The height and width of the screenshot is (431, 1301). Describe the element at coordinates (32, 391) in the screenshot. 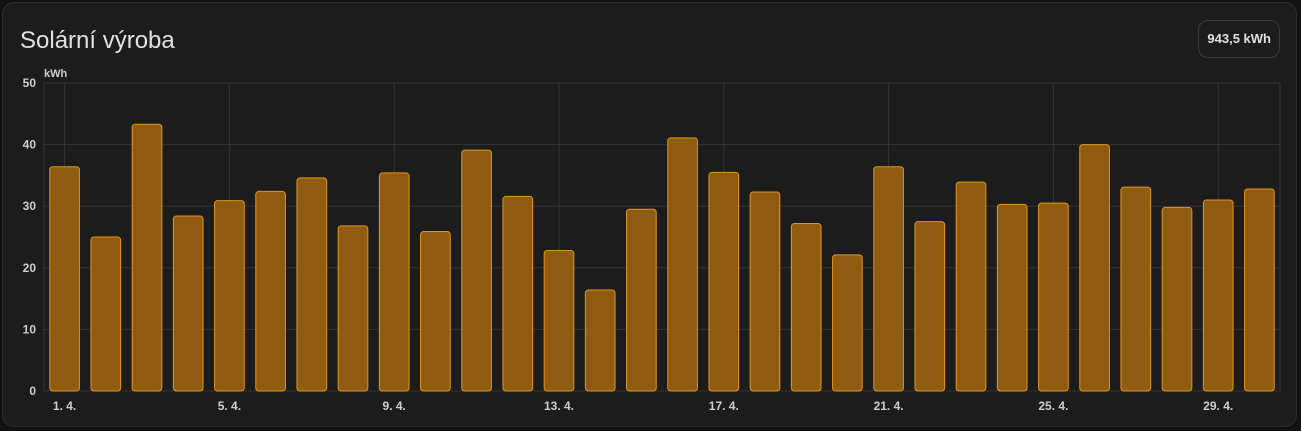

I see `y-tick-label: 0` at that location.